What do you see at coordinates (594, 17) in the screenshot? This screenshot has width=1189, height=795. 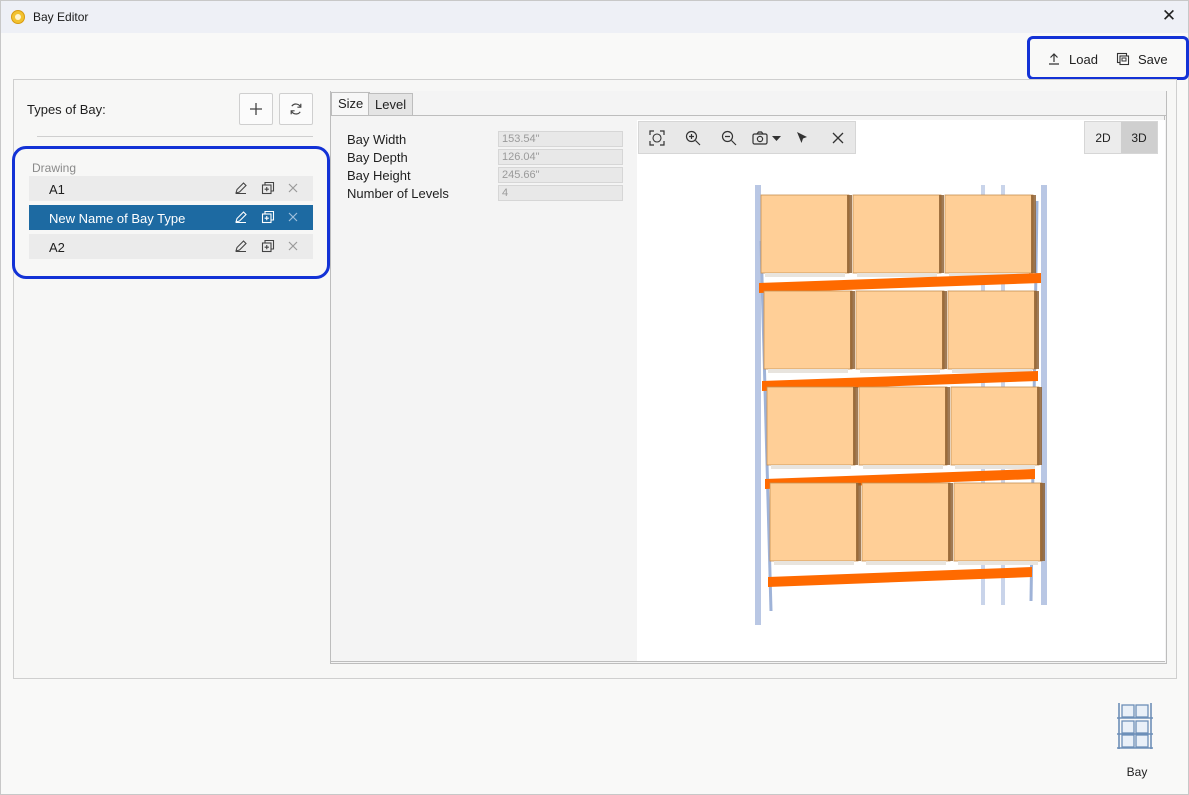 I see `title-bar: Bay Editor ✕` at bounding box center [594, 17].